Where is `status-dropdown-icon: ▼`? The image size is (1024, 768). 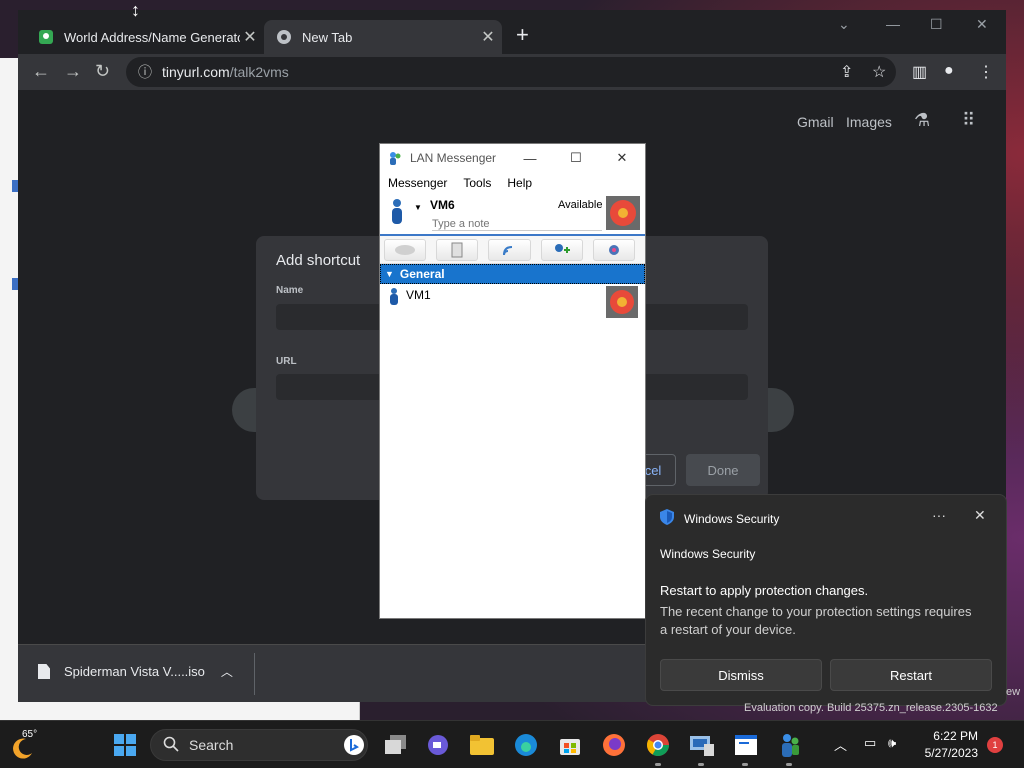 status-dropdown-icon: ▼ is located at coordinates (418, 207).